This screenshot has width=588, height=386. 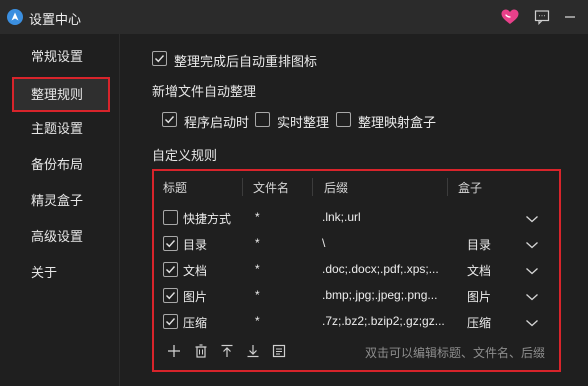 What do you see at coordinates (15, 17) in the screenshot?
I see `app-logo-icon` at bounding box center [15, 17].